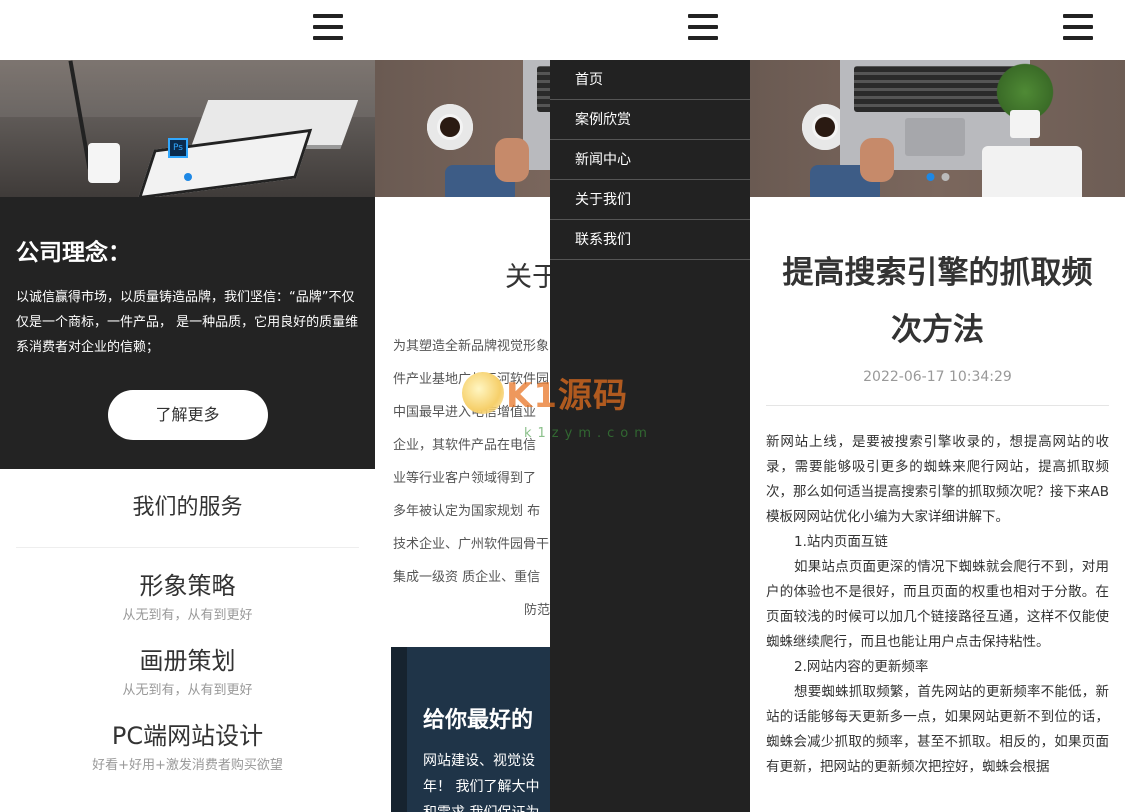 Image resolution: width=1125 pixels, height=812 pixels. I want to click on service-item: 画册策划 从无到有，从有到更好, so click(187, 671).